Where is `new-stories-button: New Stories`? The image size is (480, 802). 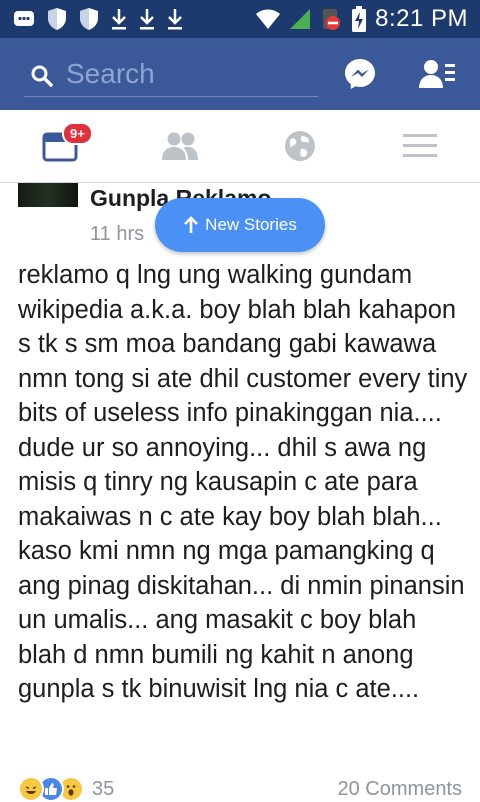 new-stories-button: New Stories is located at coordinates (240, 225).